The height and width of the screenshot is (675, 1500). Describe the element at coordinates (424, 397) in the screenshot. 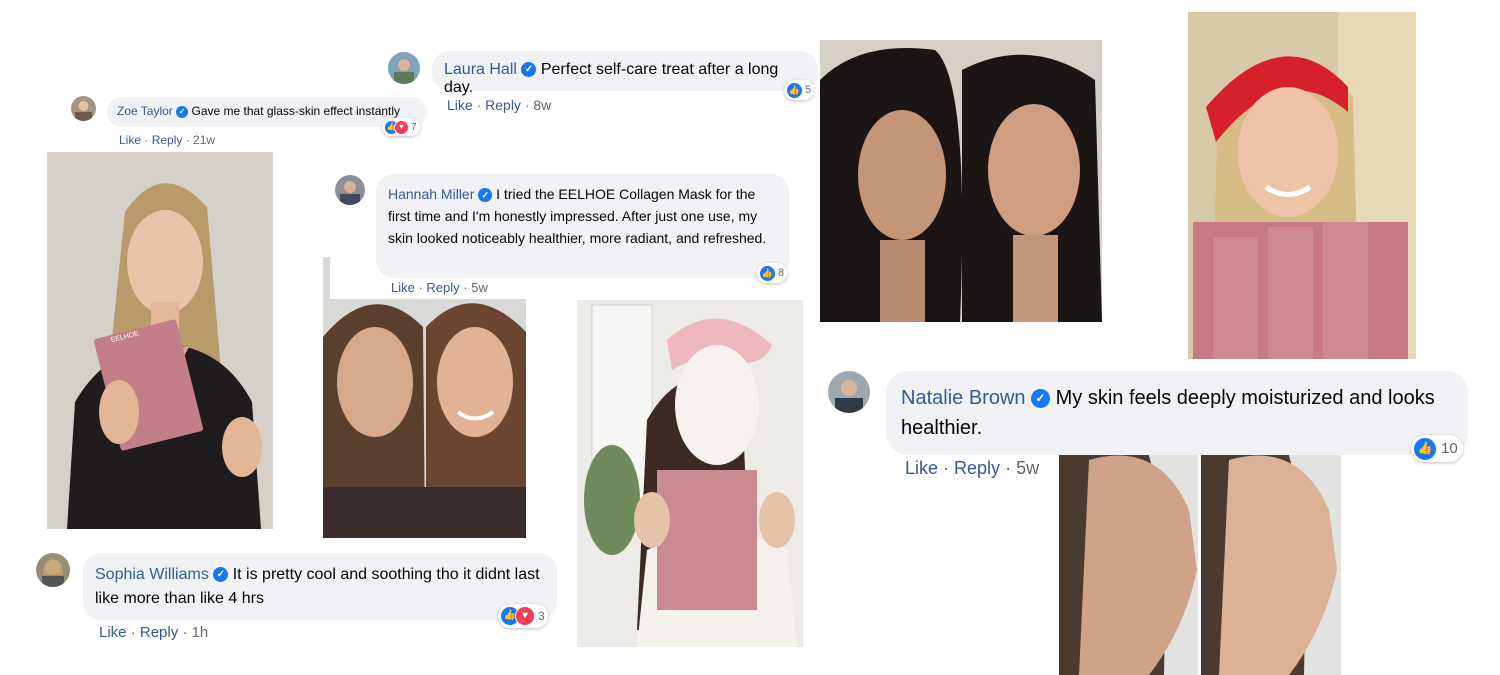

I see `photo-before-after-freckles` at that location.